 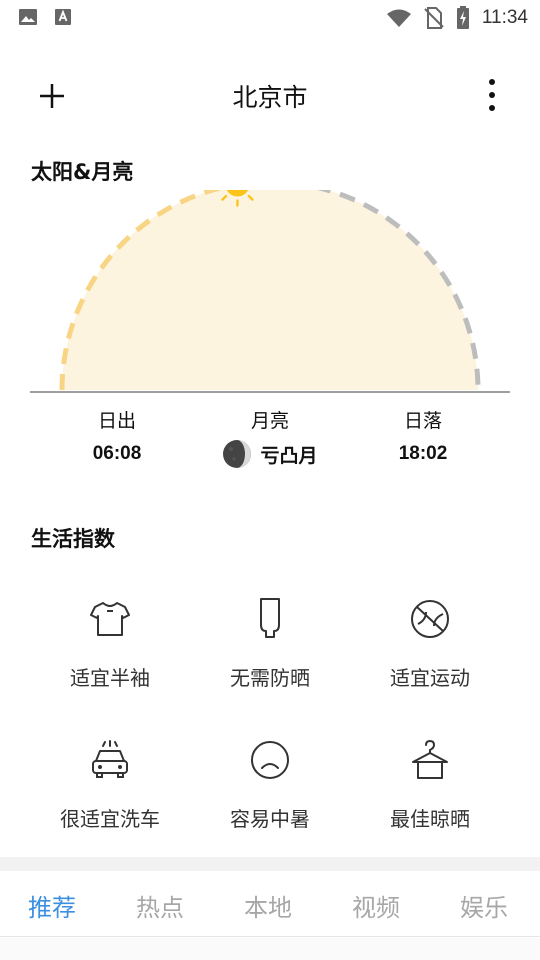 What do you see at coordinates (110, 643) in the screenshot?
I see `life-item-clothing: 适宜半袖` at bounding box center [110, 643].